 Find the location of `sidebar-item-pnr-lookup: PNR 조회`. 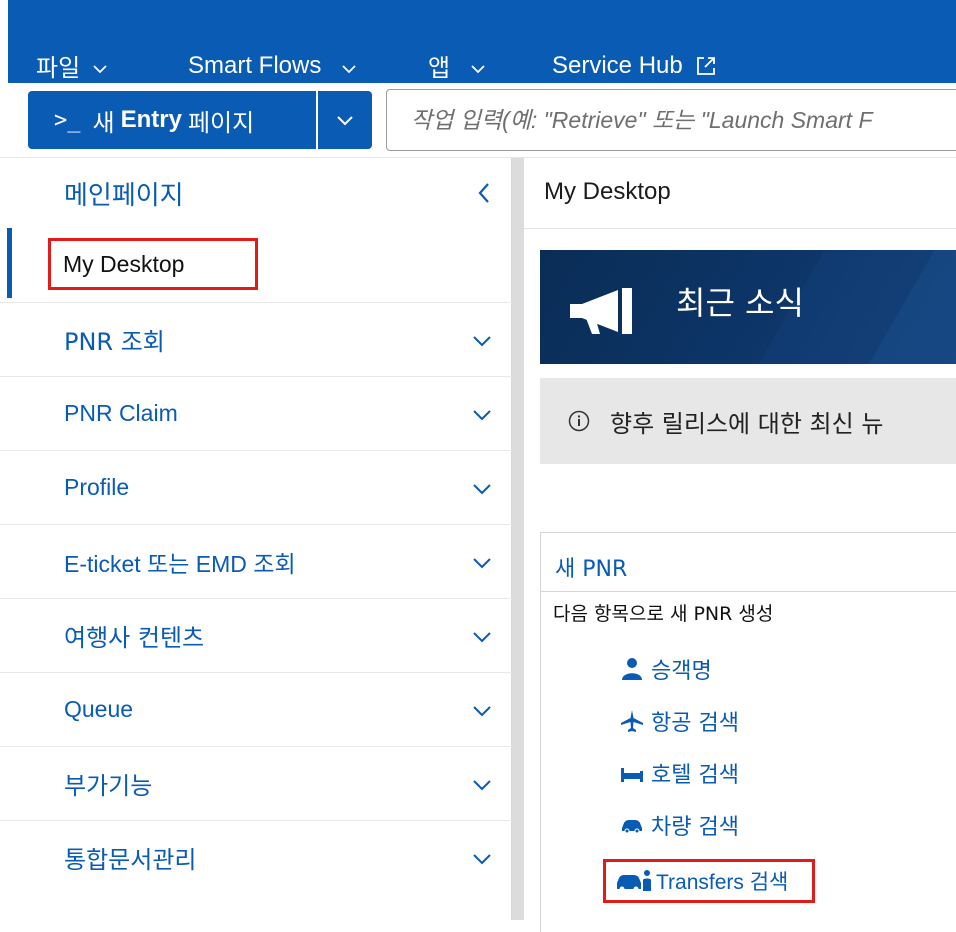

sidebar-item-pnr-lookup: PNR 조회 is located at coordinates (256, 339).